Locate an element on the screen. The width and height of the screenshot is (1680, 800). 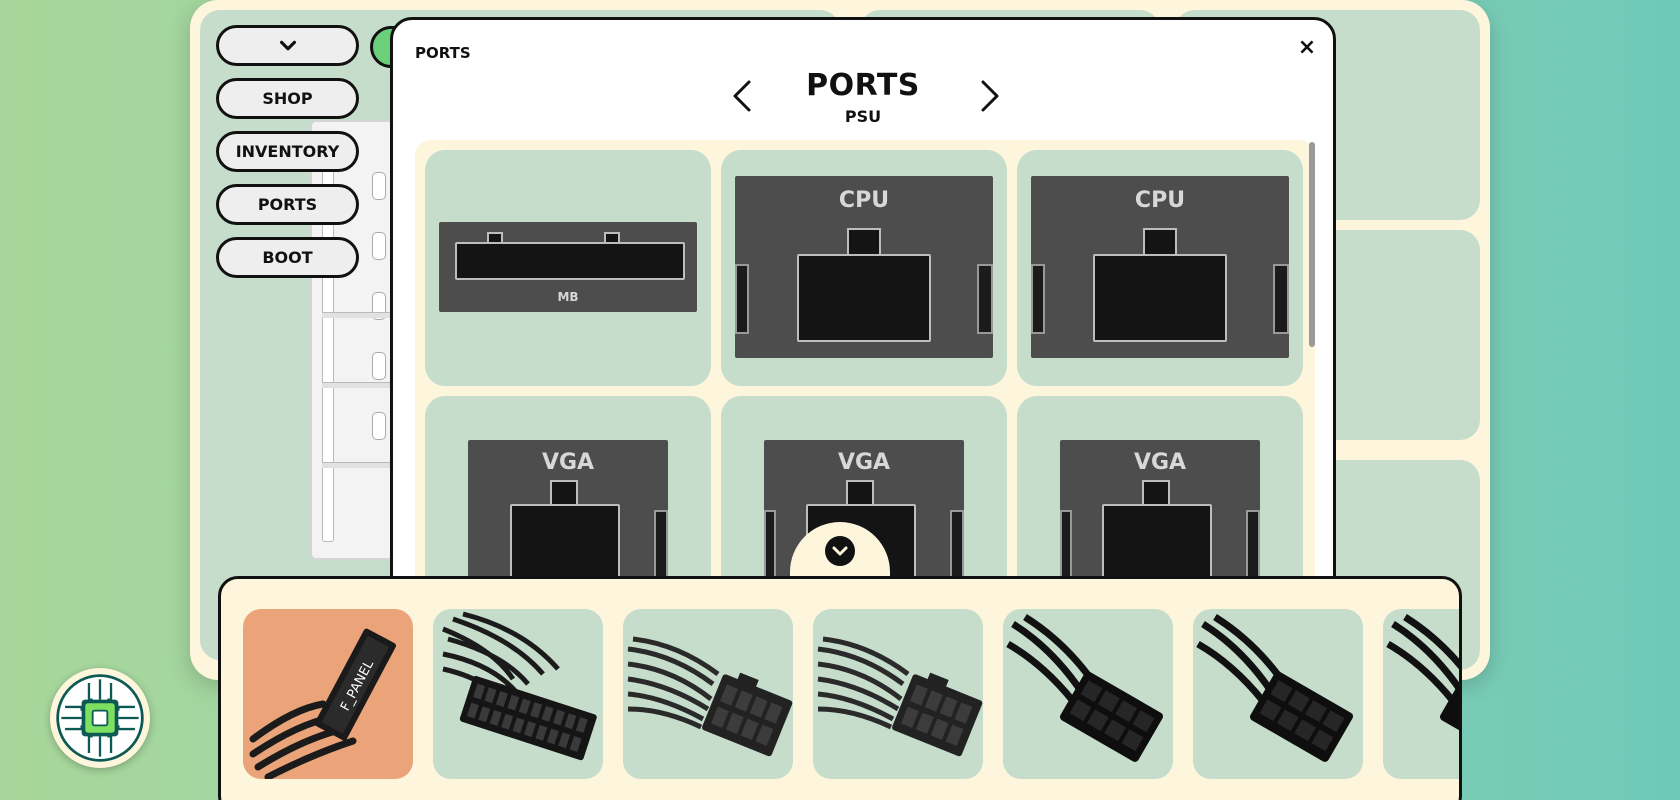
modal-subtitle: PSU is located at coordinates (863, 116).